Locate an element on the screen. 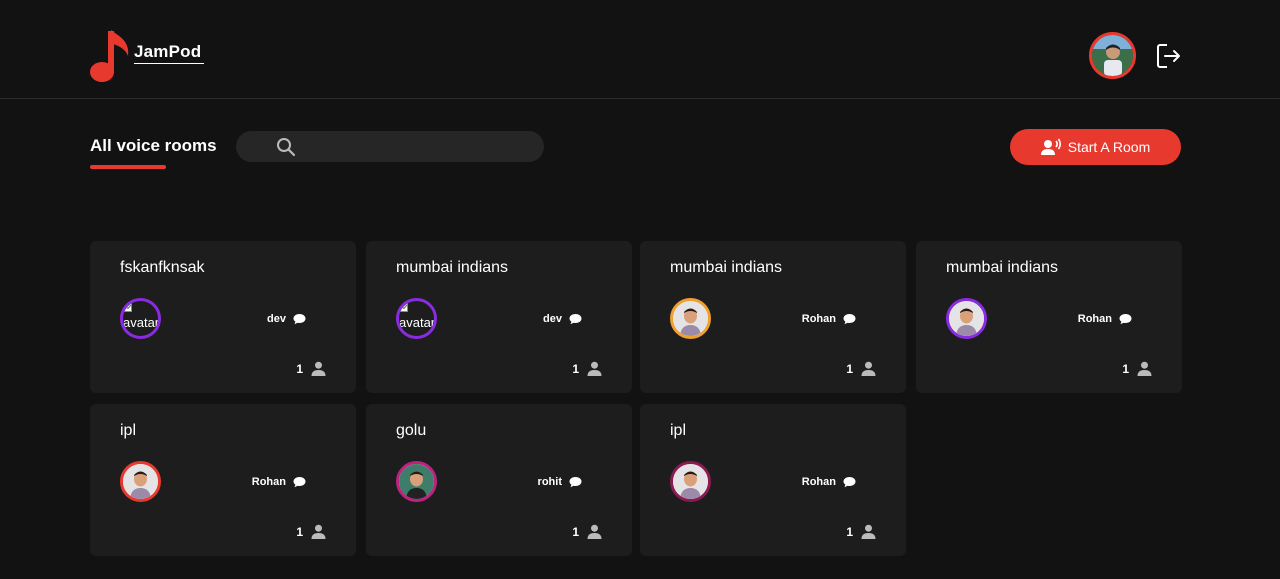  room-card: mumbai indians avatar dev 1 is located at coordinates (499, 317).